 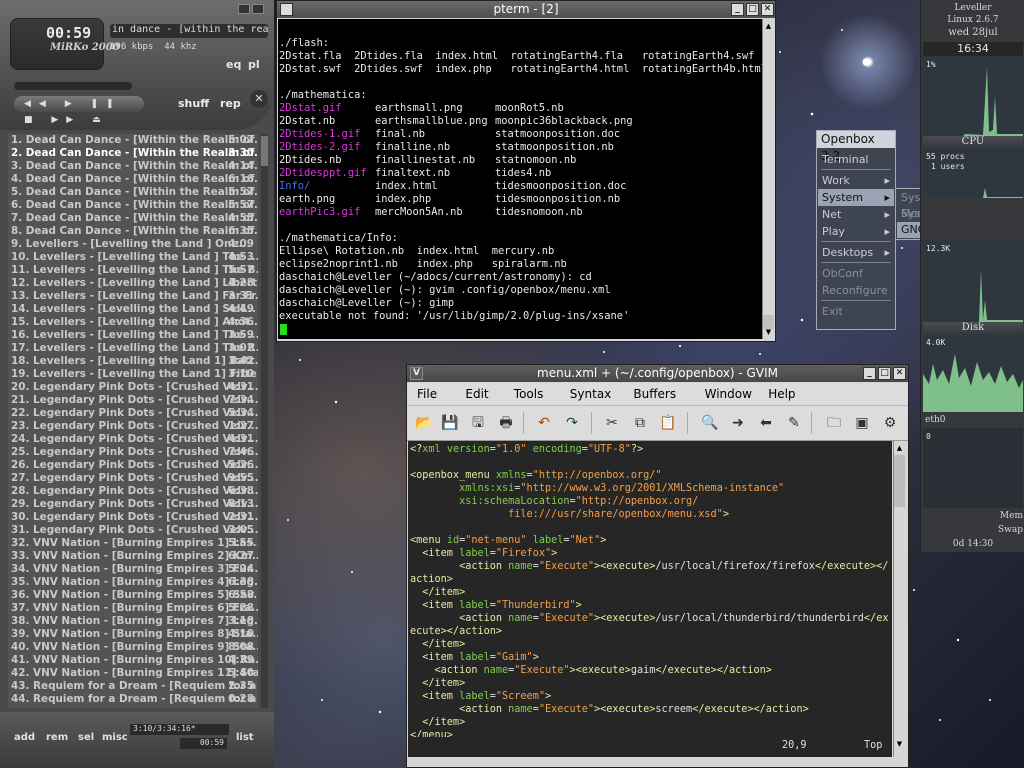 I want to click on pterm-titlebar: pterm - [2] _ □ ✕, so click(x=526, y=9).